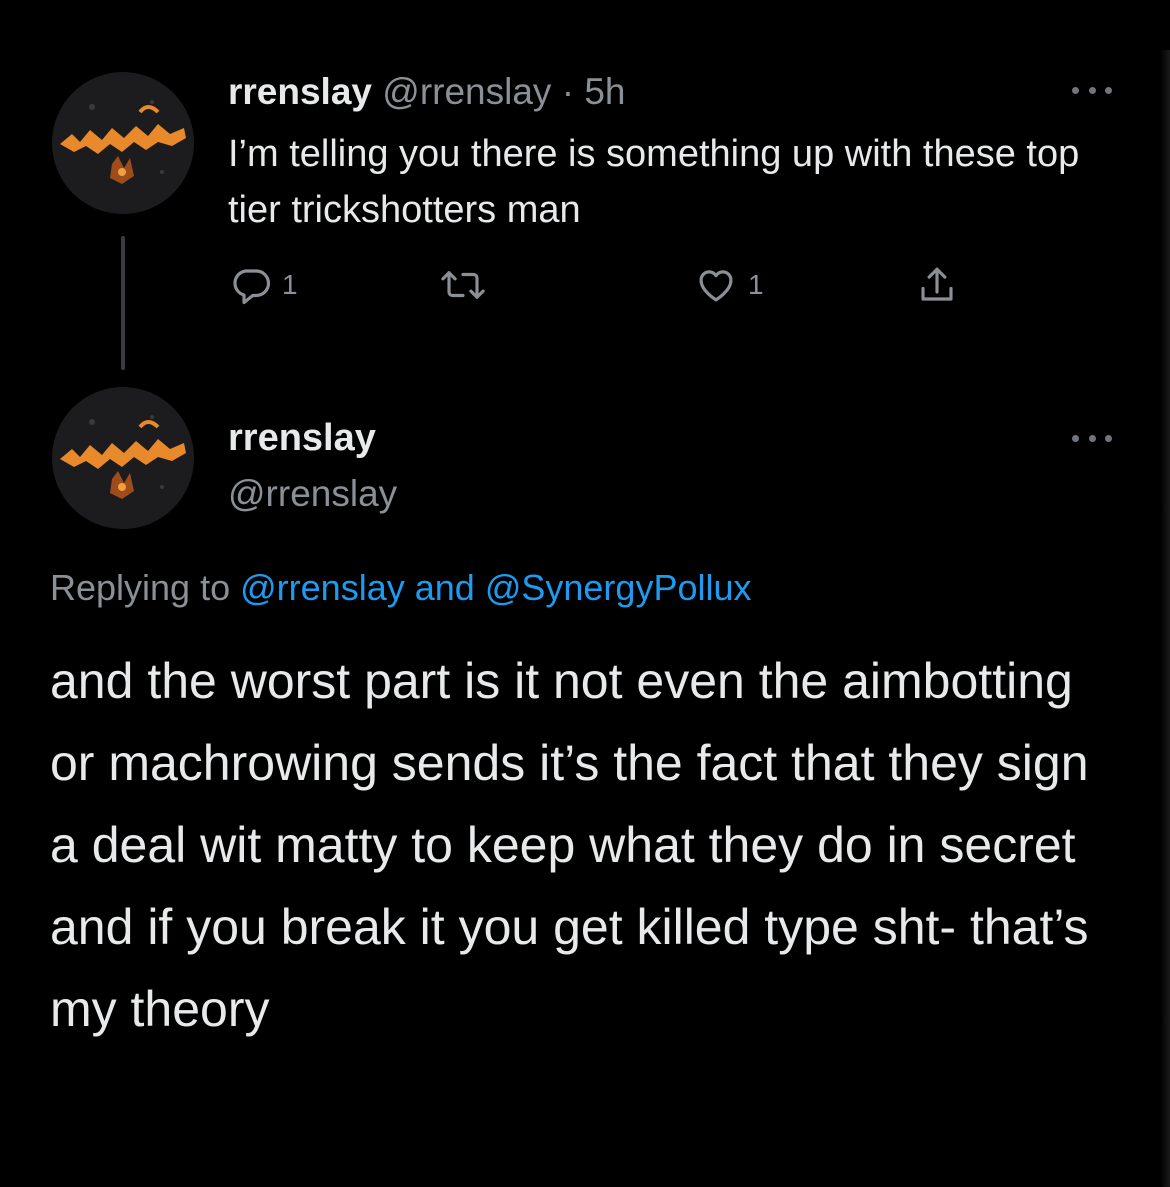  I want to click on replying-to-line: Replying to @rrenslay and @SynergyPollux, so click(401, 588).